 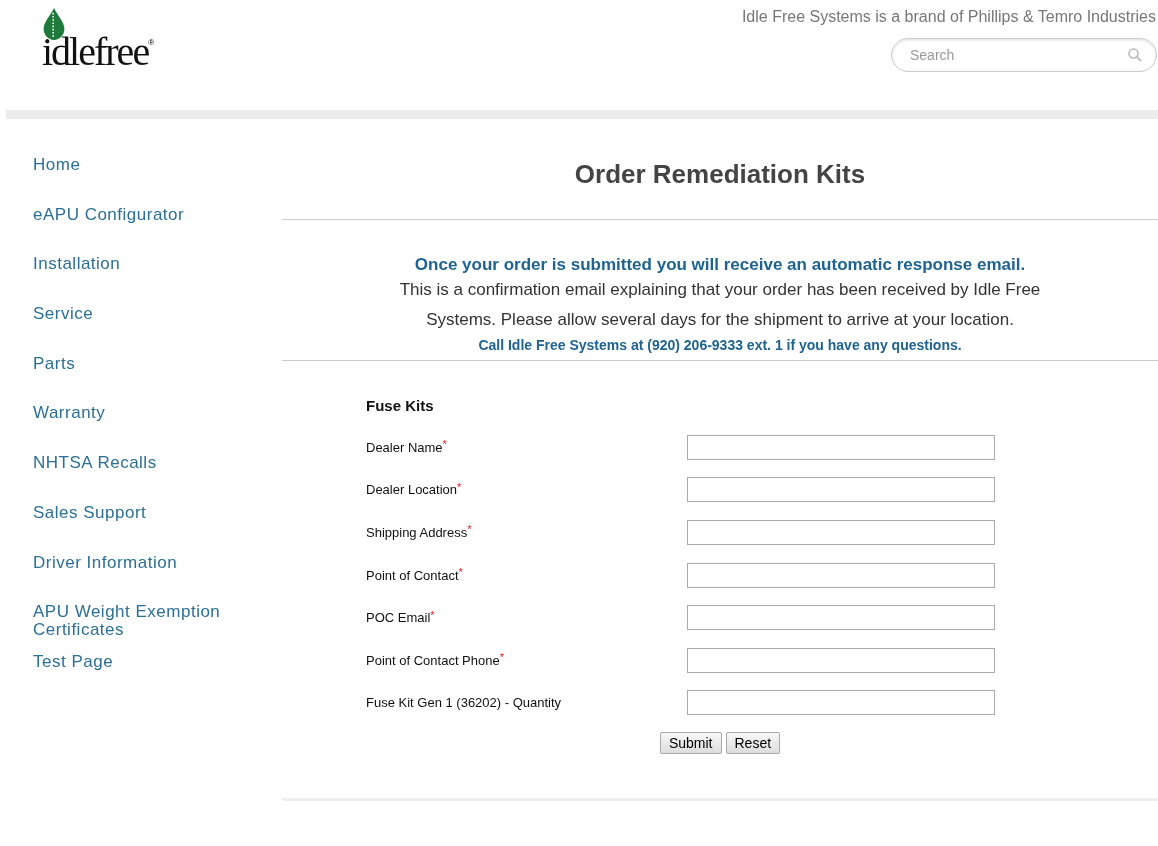 I want to click on field-label: Fuse Kit Gen 1 (36202) - Quantity, so click(x=464, y=703).